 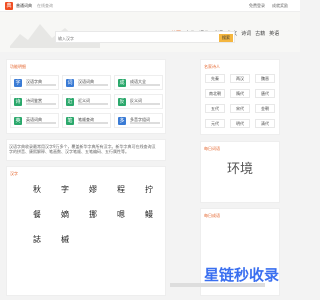 I want to click on nav-guji: 古籍, so click(x=260, y=34).